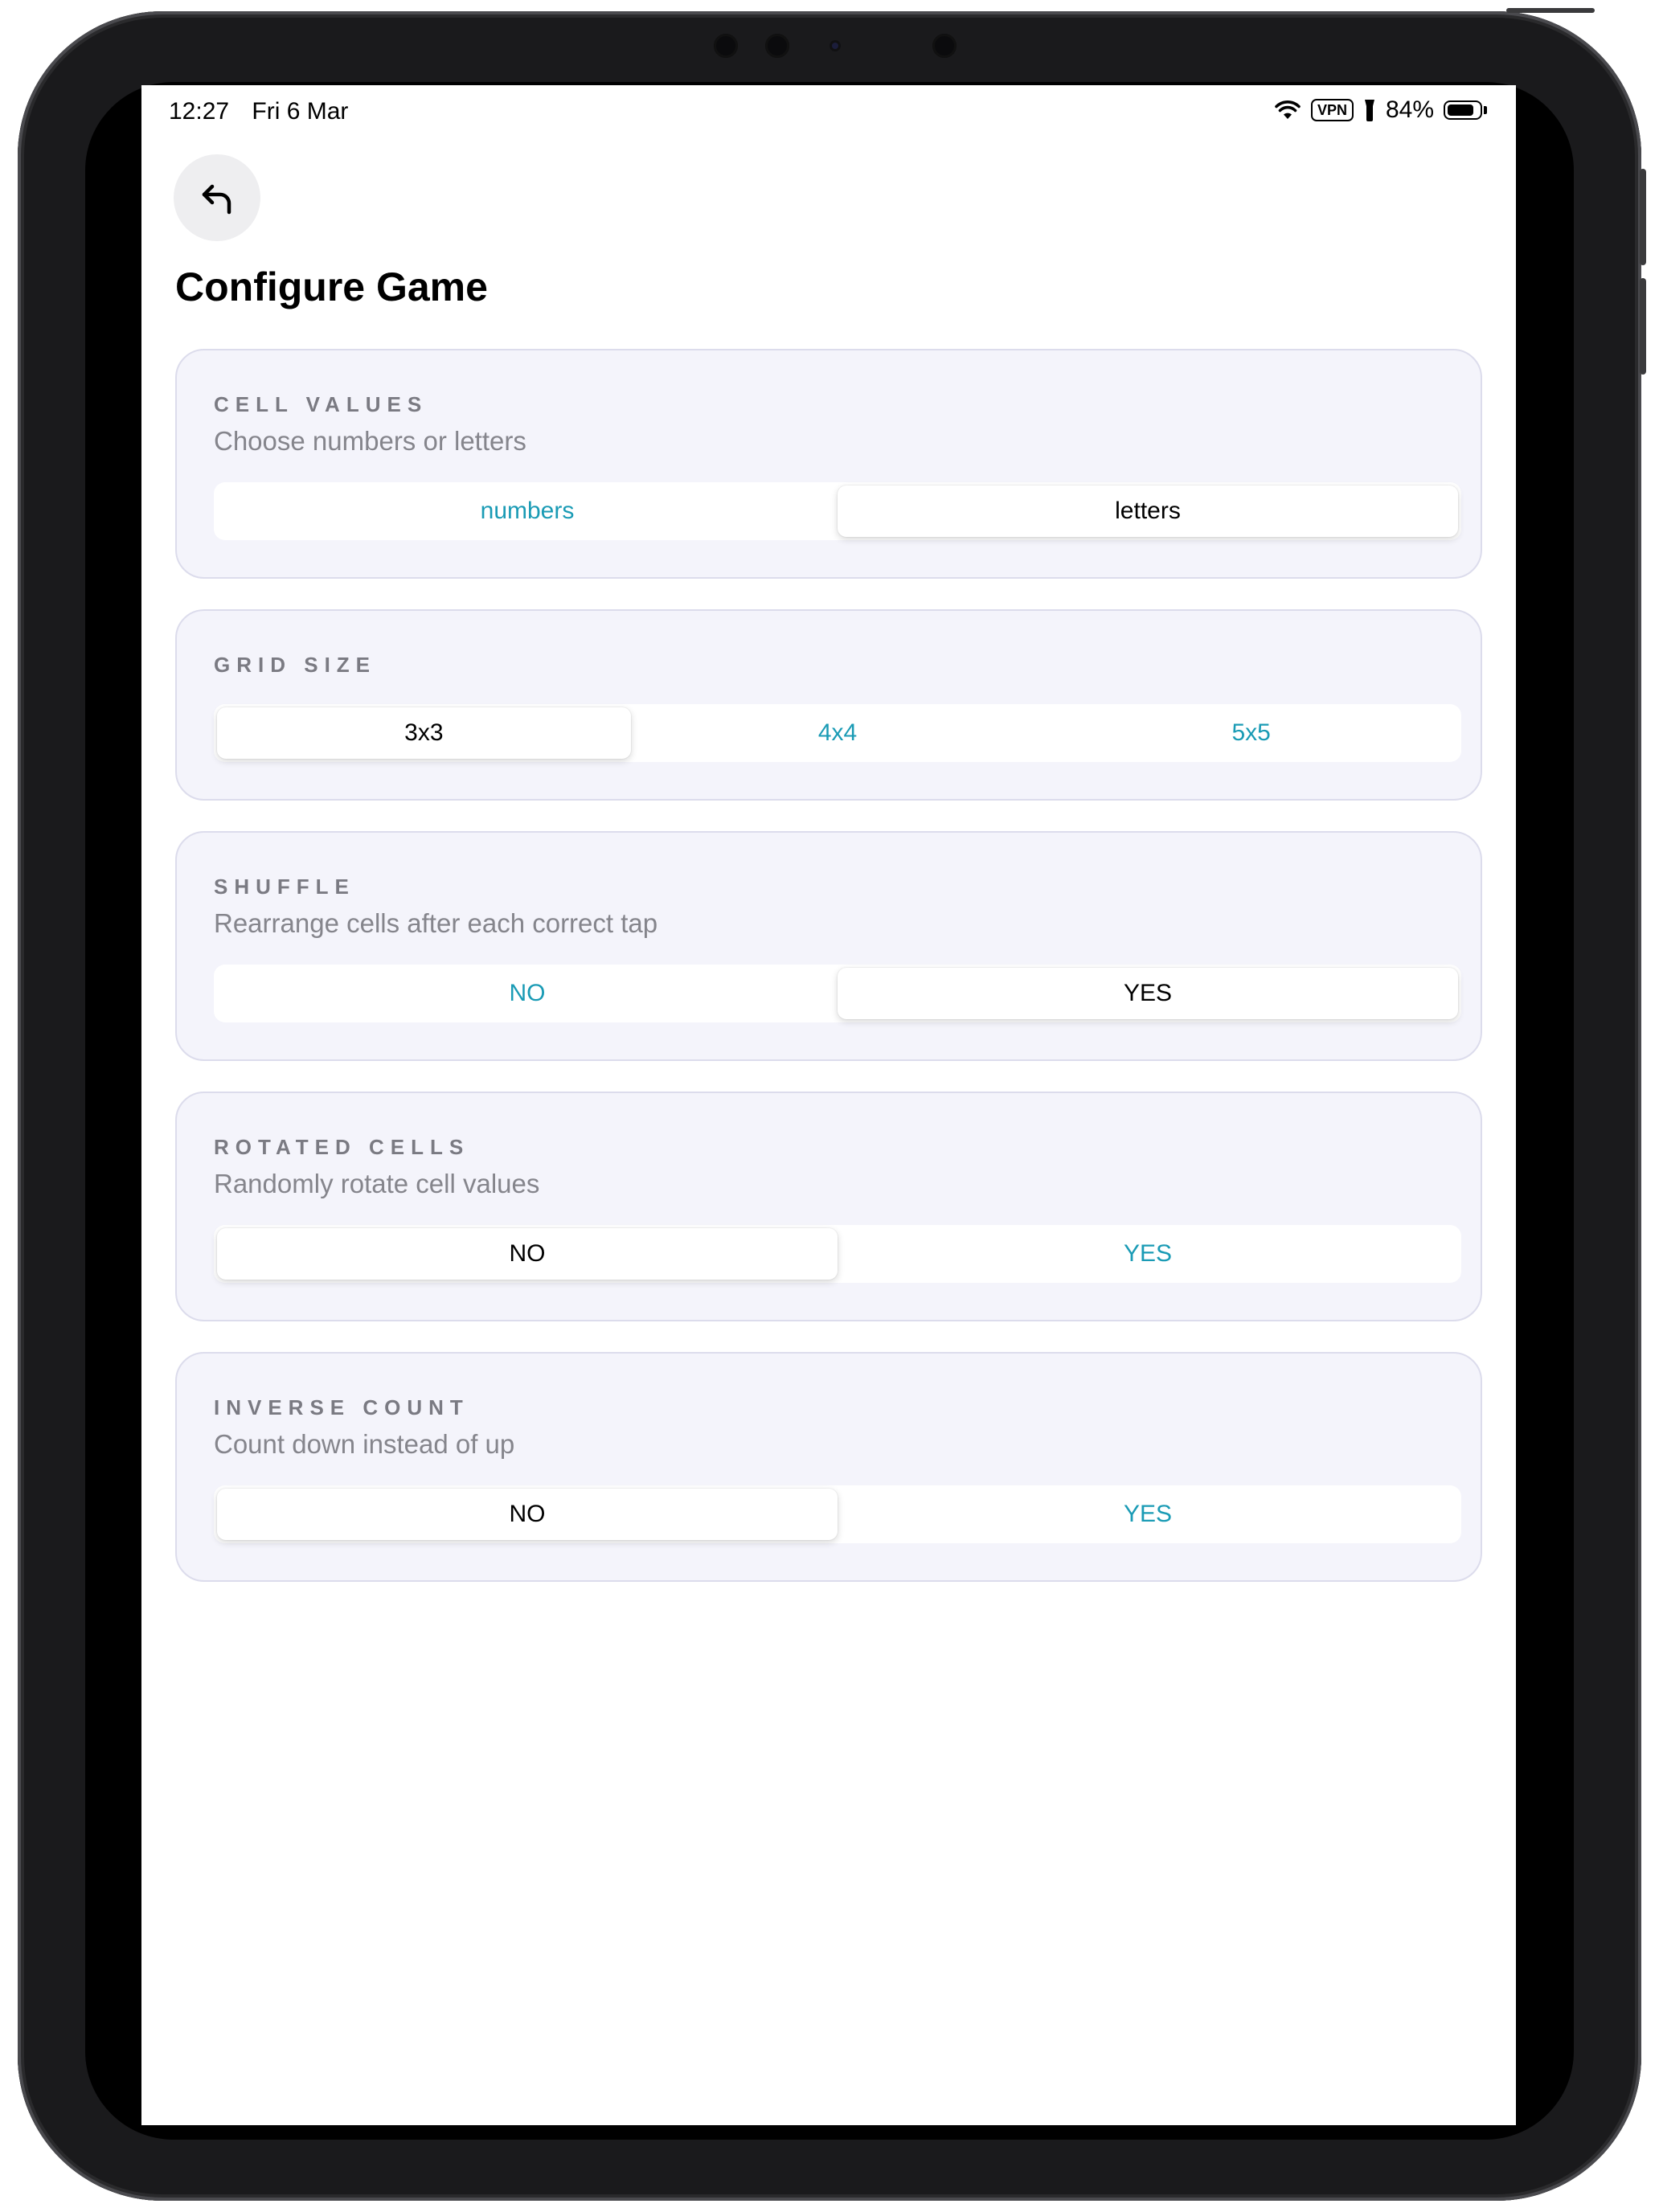 The height and width of the screenshot is (2212, 1659). Describe the element at coordinates (1550, 10) in the screenshot. I see `top-button` at that location.